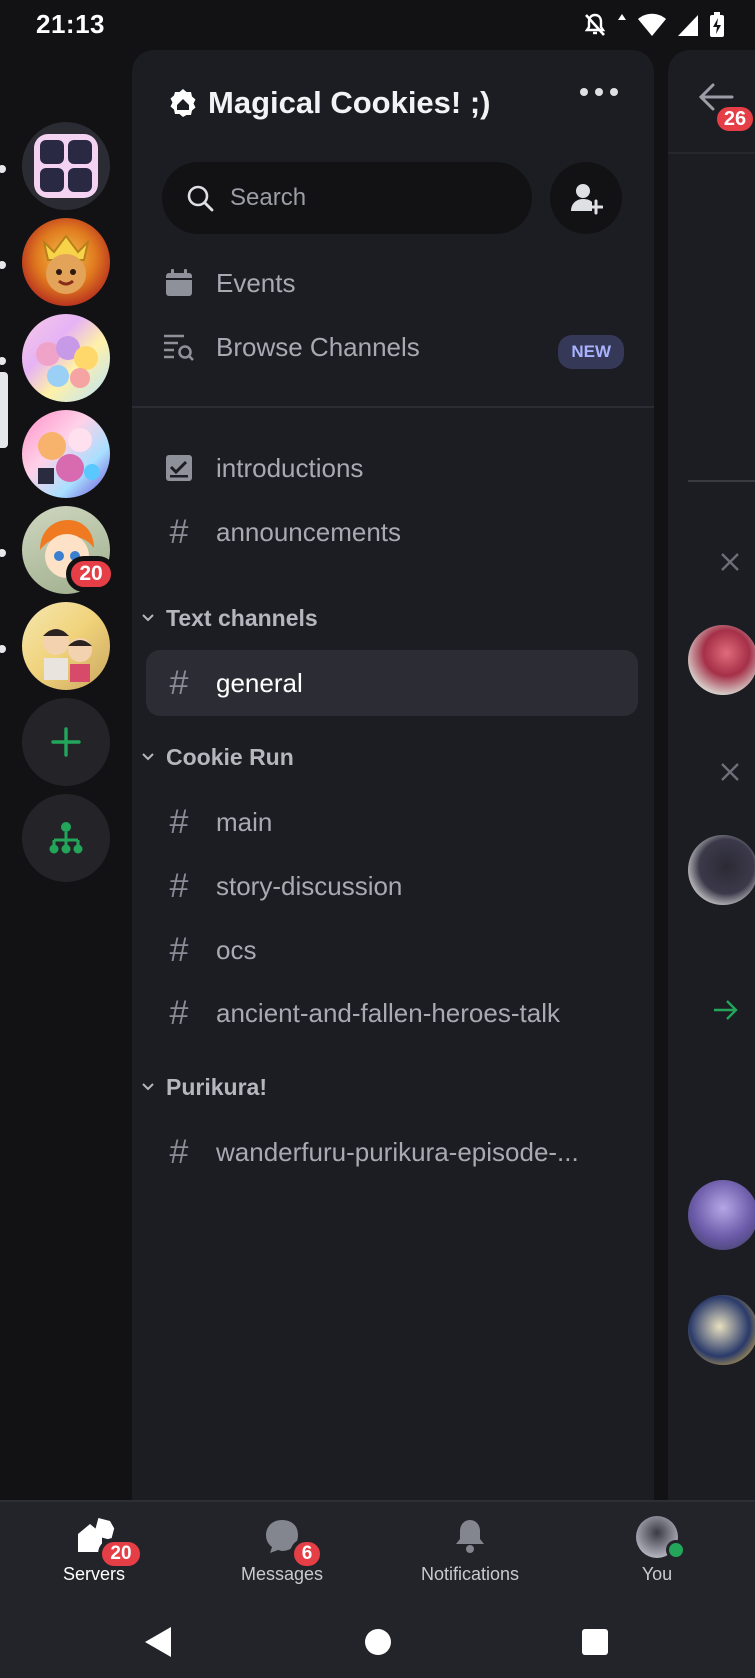 The height and width of the screenshot is (1678, 755). I want to click on server-rail: 20, so click(65, 775).